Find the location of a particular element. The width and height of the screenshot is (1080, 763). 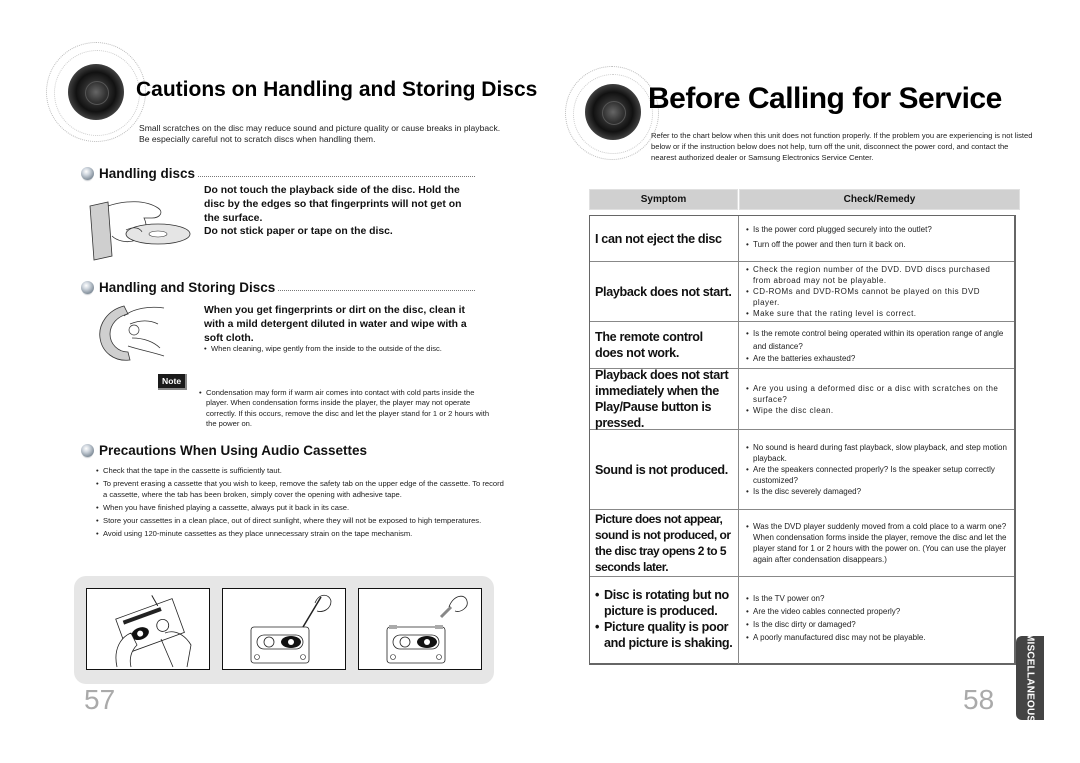

column-header-symptom: Symptom is located at coordinates (663, 199).